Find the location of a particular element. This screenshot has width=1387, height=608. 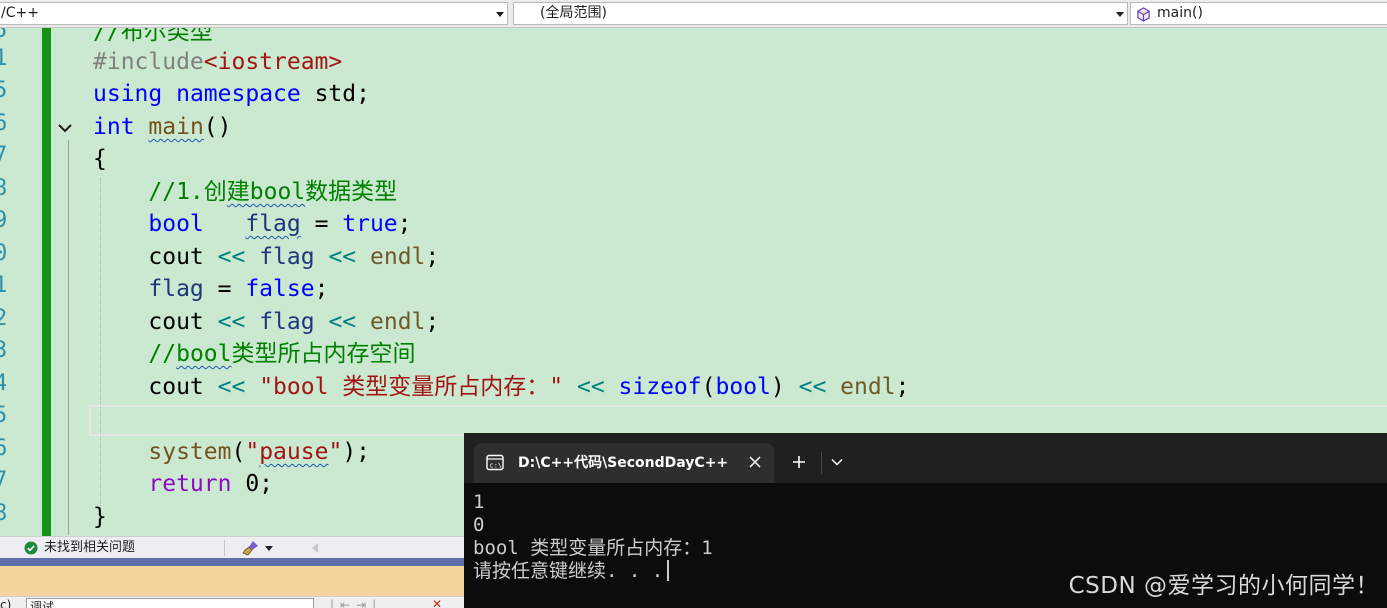

editor-status-bar: 未找到相关问题 is located at coordinates (232, 547).